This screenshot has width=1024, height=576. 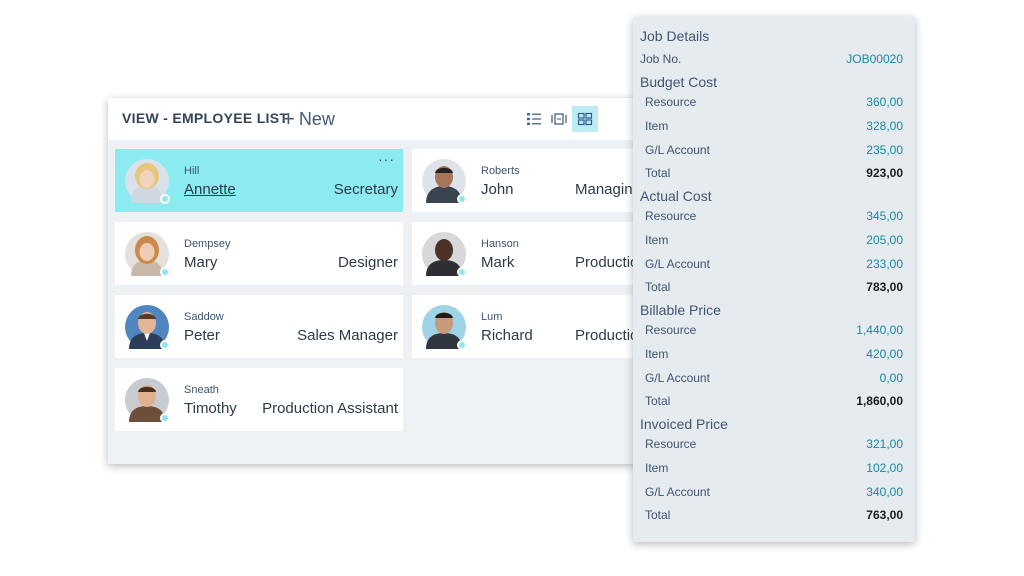 What do you see at coordinates (259, 253) in the screenshot?
I see `employee-card: Dempsey Mary Designer` at bounding box center [259, 253].